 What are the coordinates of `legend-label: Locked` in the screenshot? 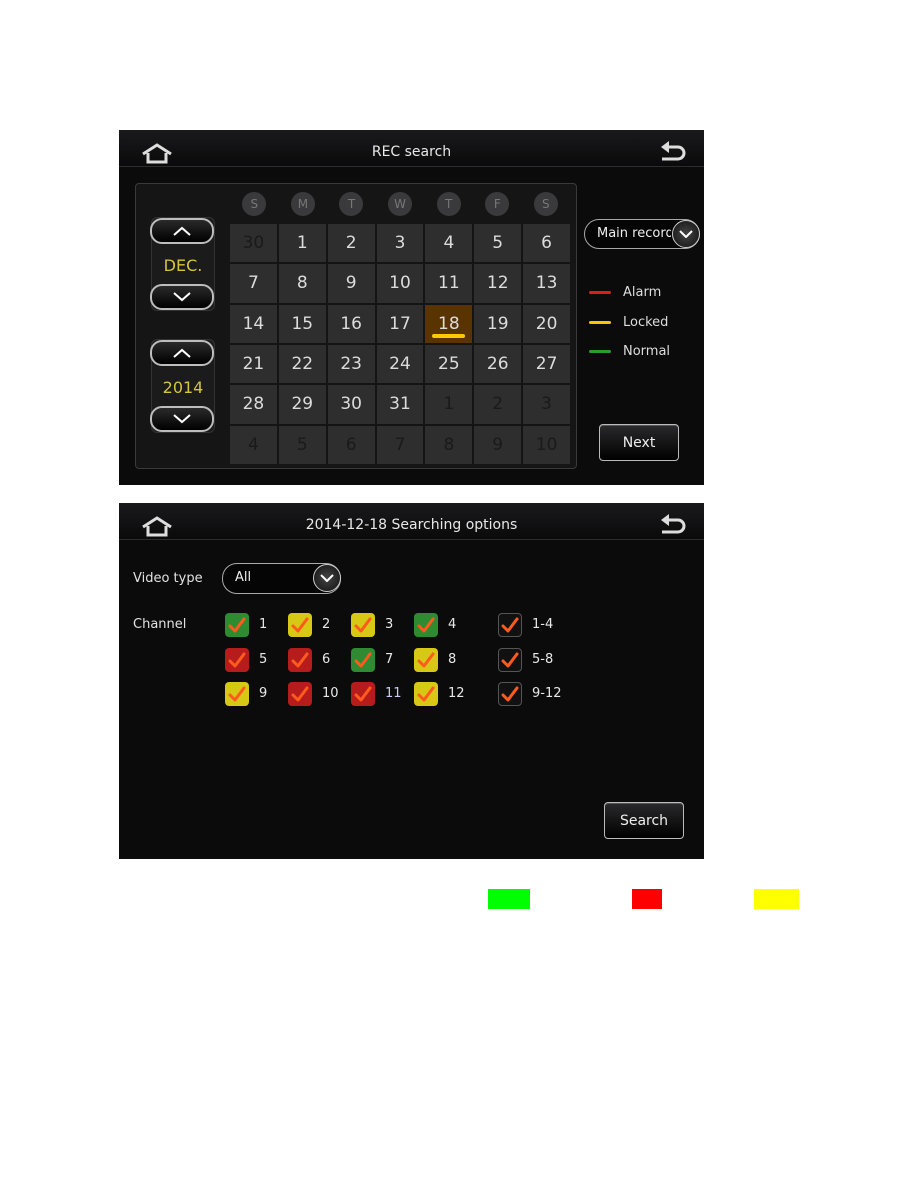 It's located at (646, 322).